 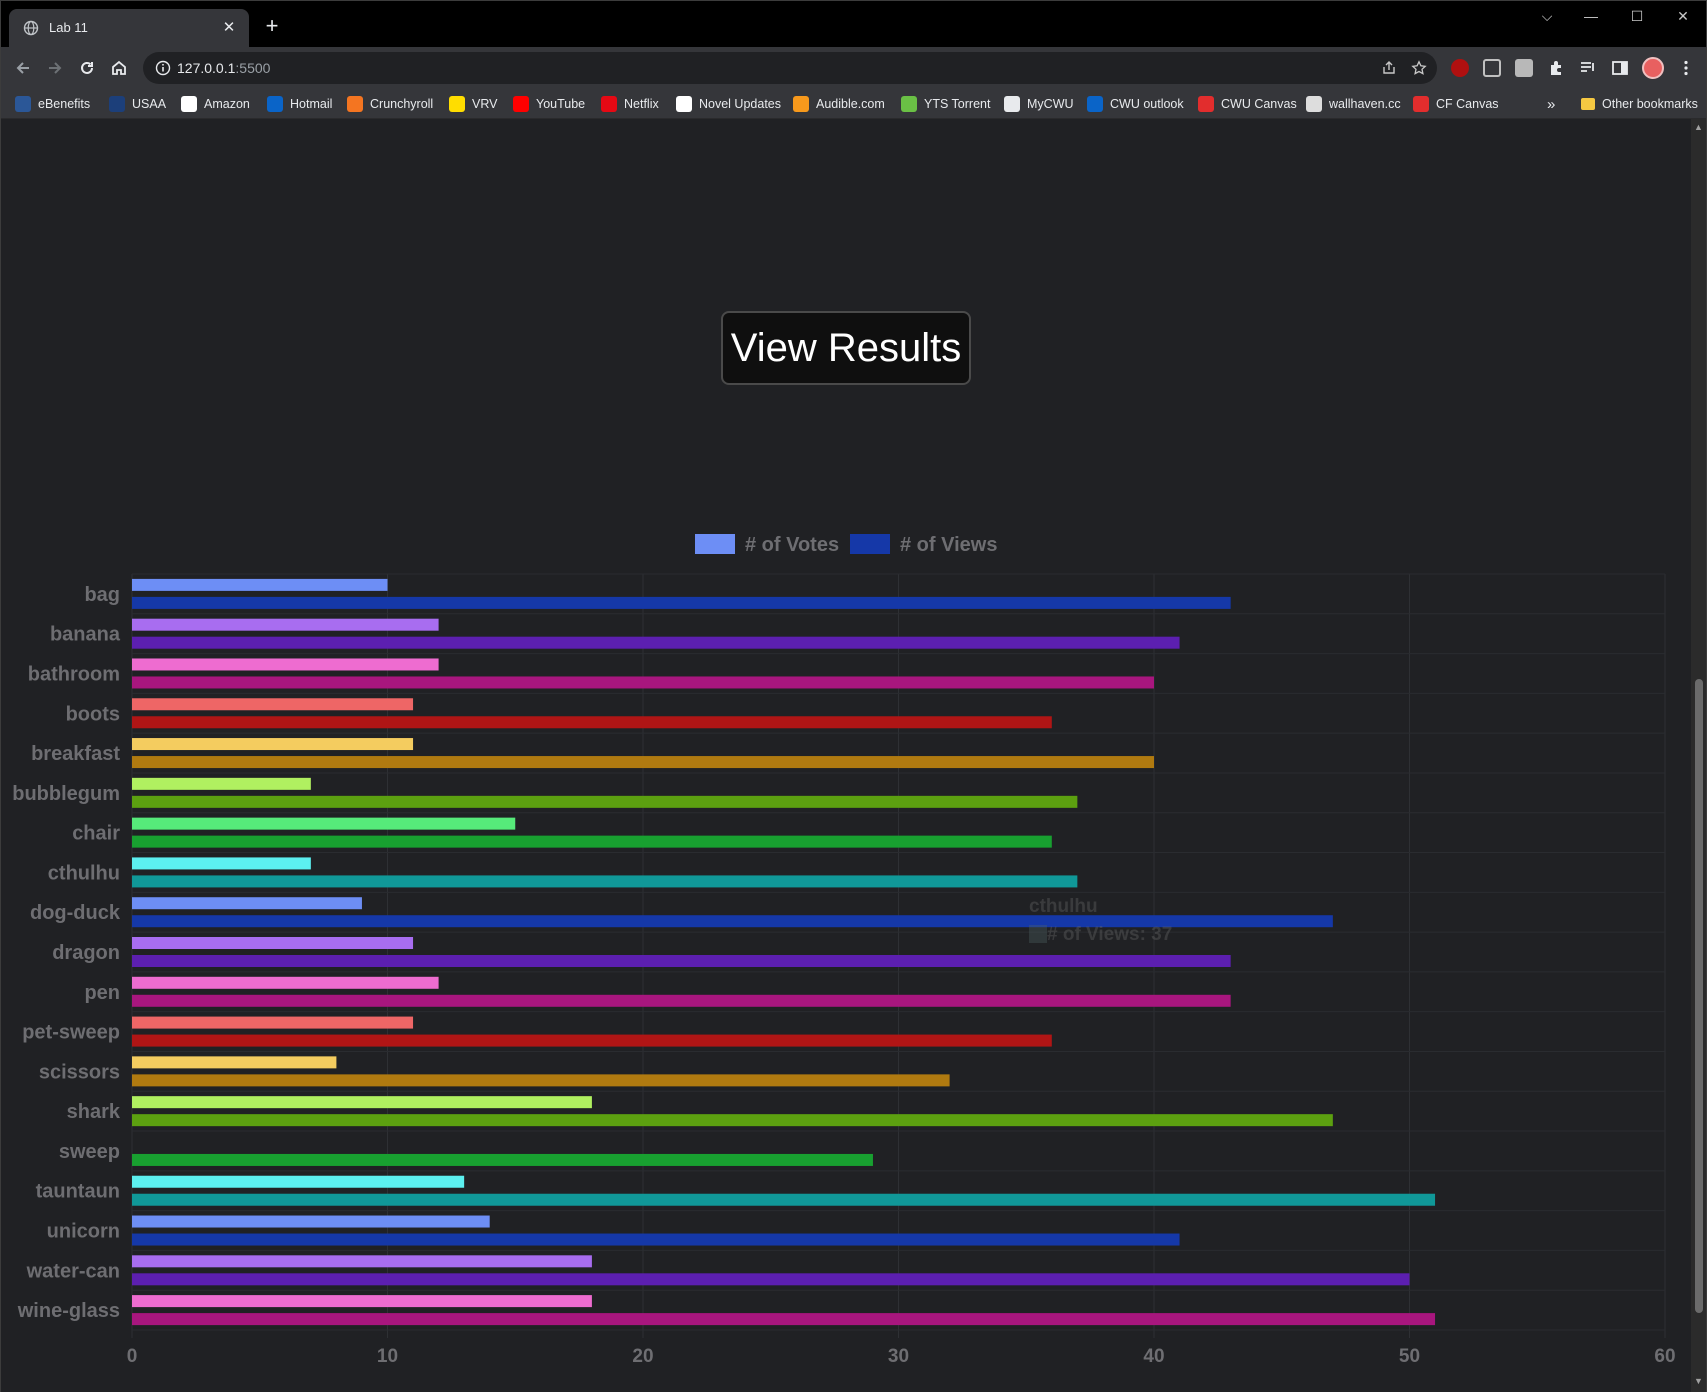 What do you see at coordinates (23, 104) in the screenshot?
I see `ebenefits-icon` at bounding box center [23, 104].